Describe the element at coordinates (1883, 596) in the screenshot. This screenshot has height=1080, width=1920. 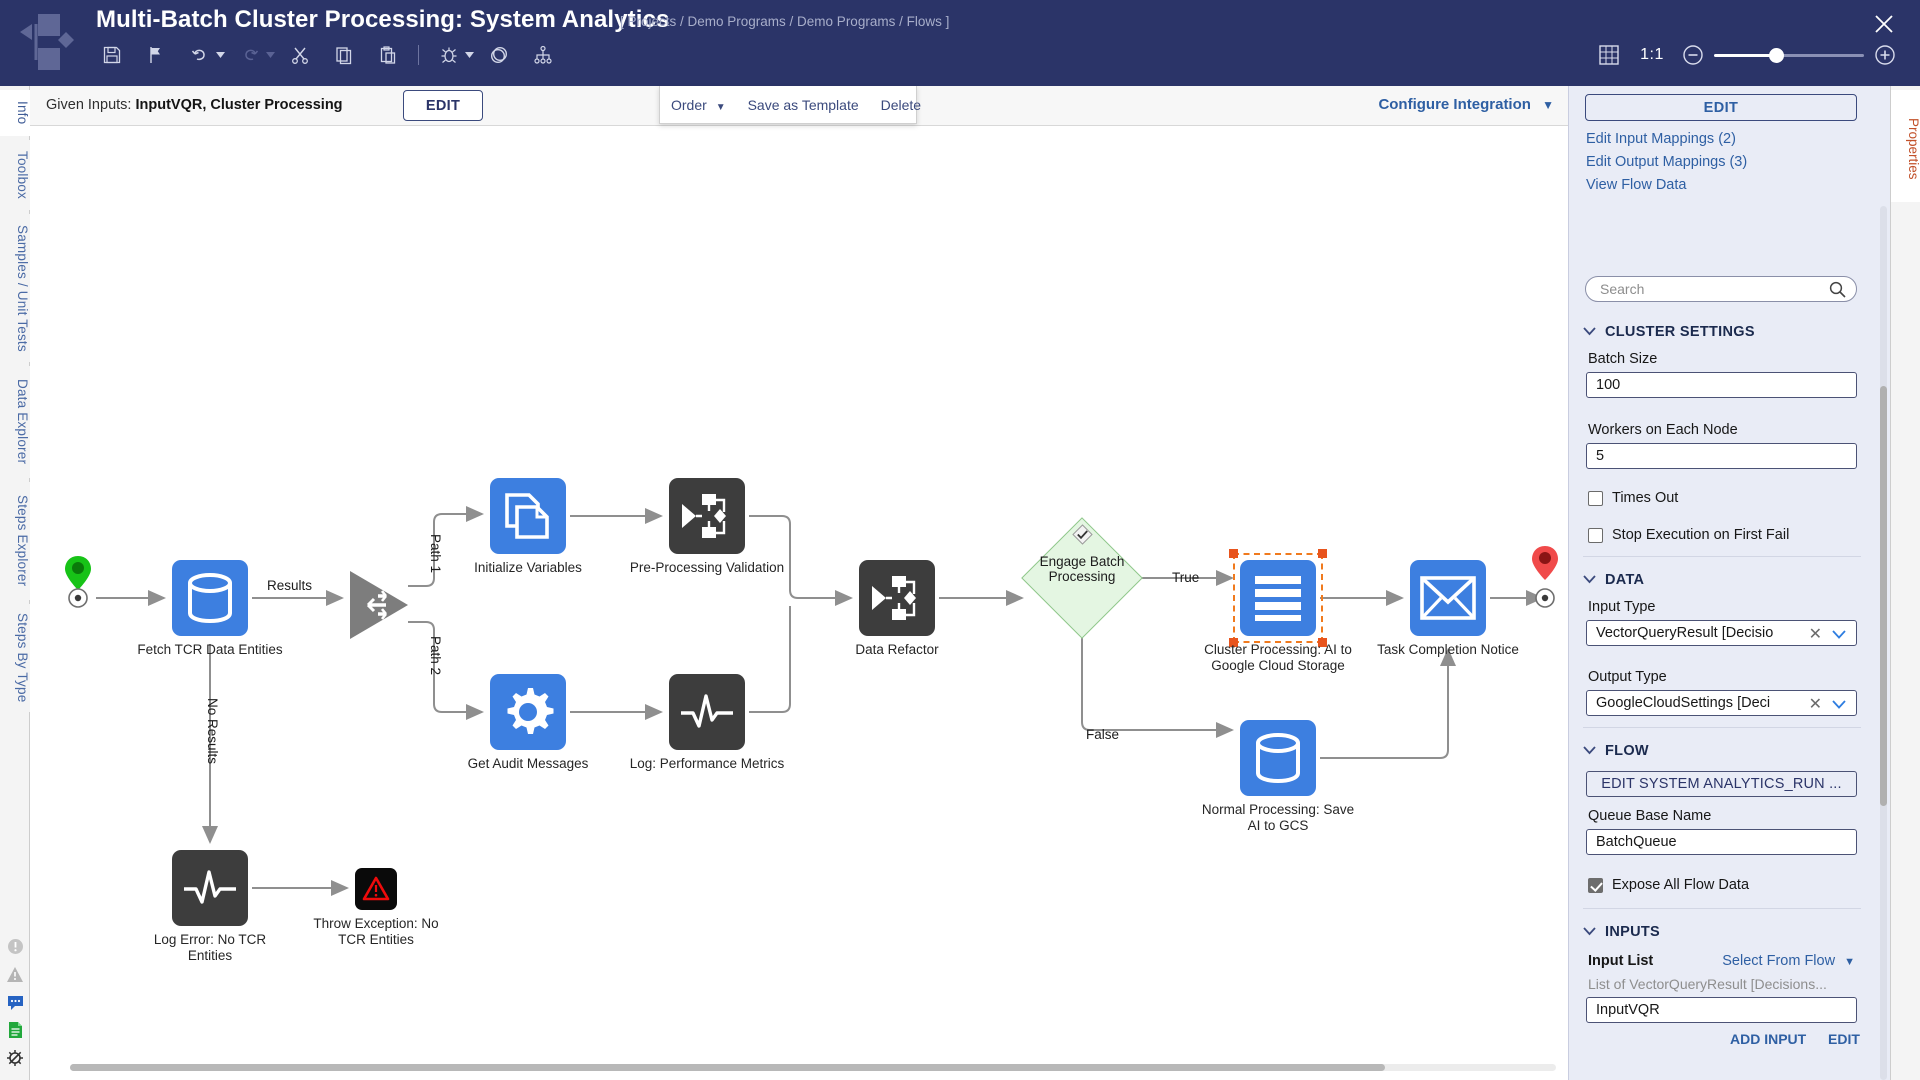
I see `properties-scrollbar-thumb` at that location.